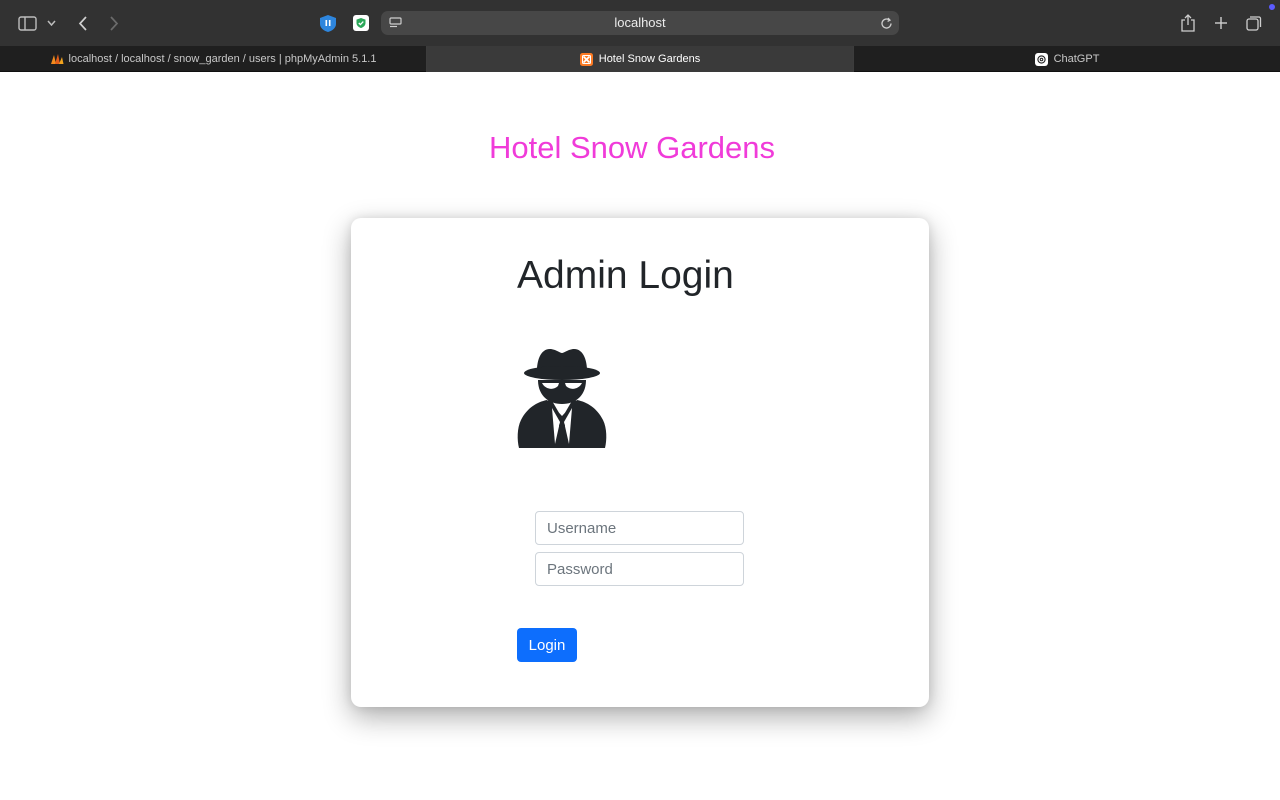 The image size is (1280, 800). Describe the element at coordinates (1042, 59) in the screenshot. I see `chatgpt-icon` at that location.